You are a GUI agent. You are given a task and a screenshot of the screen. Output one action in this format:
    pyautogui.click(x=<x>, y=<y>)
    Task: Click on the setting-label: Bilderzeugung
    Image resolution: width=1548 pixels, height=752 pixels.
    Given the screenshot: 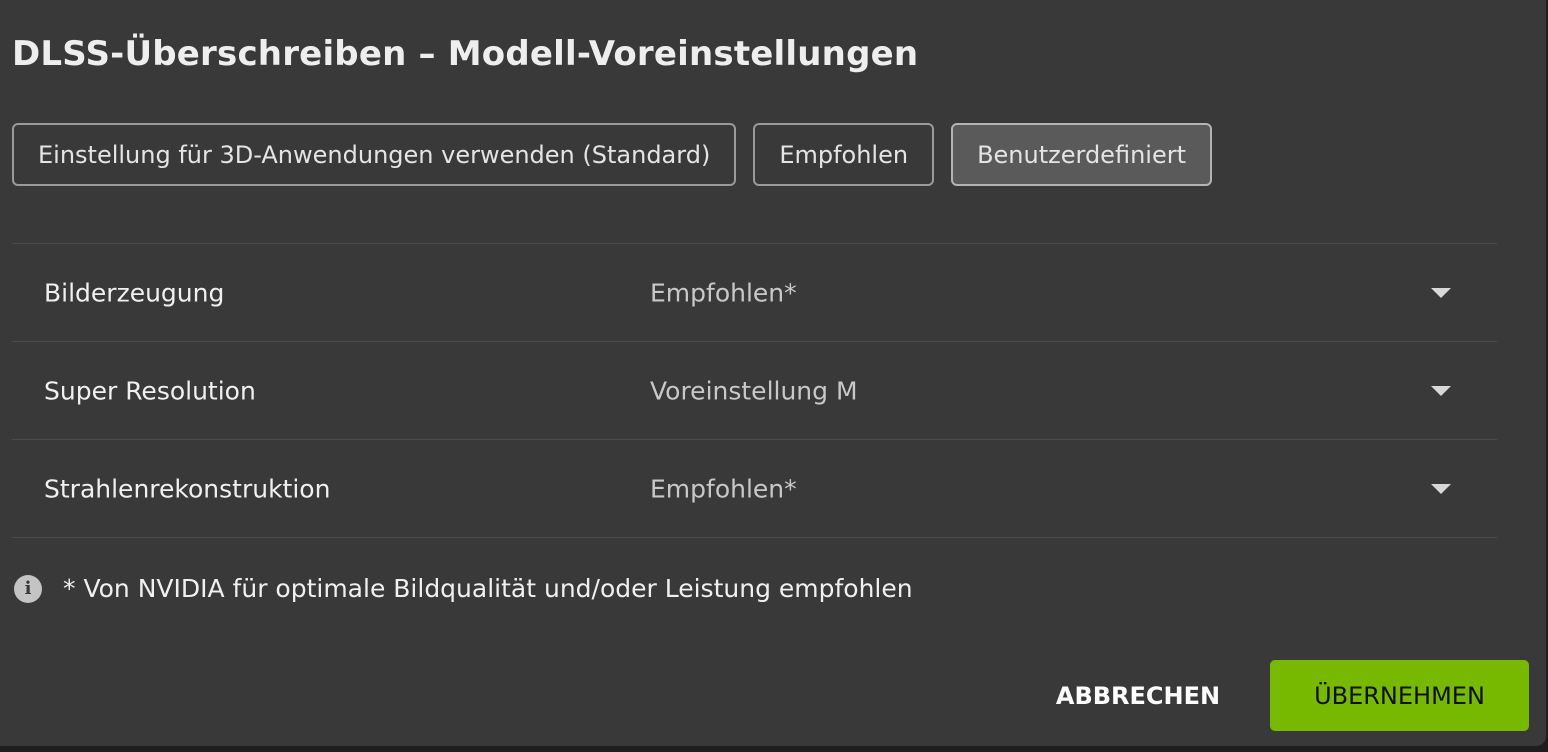 What is the action you would take?
    pyautogui.click(x=134, y=292)
    